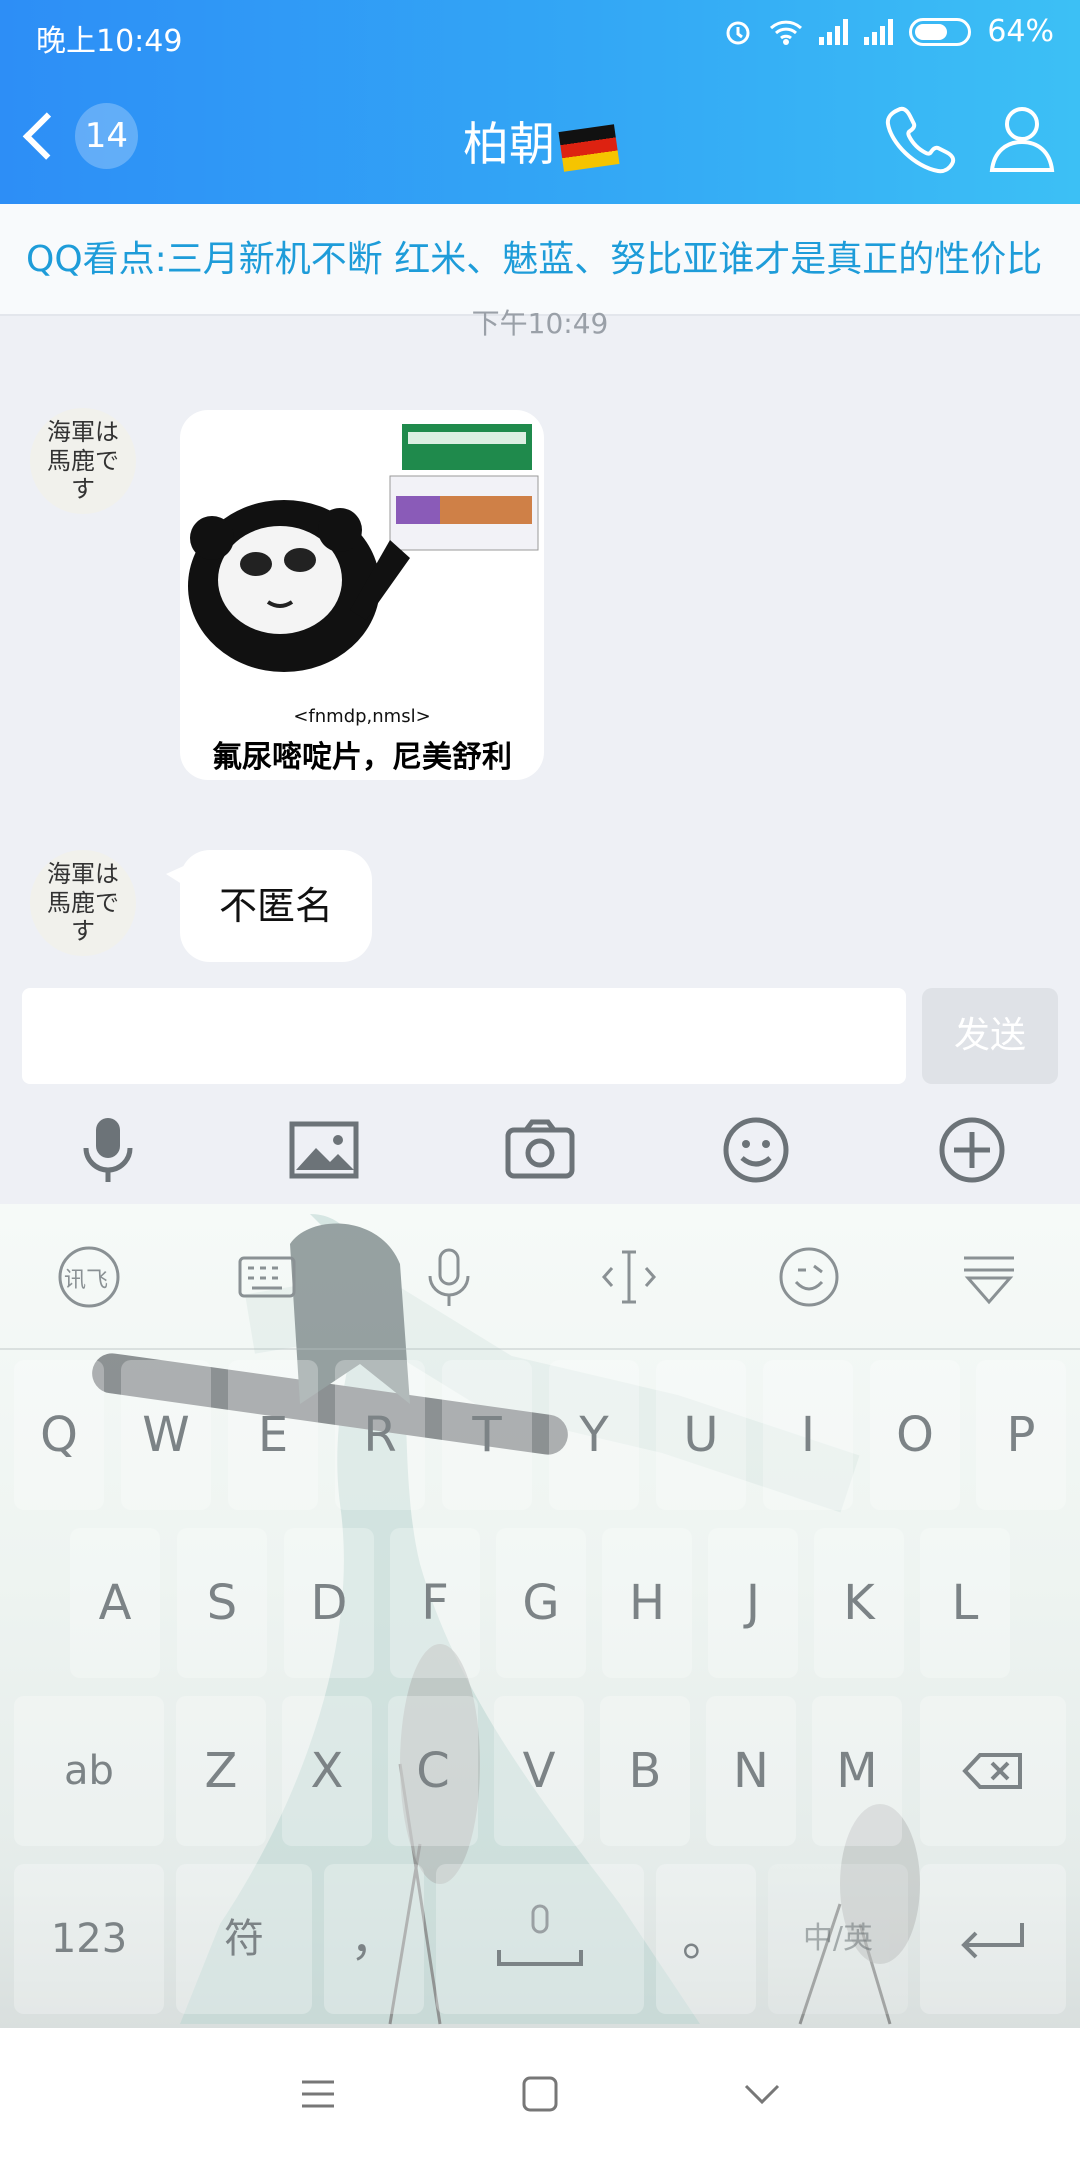 The width and height of the screenshot is (1080, 2160). I want to click on voice-input-icon, so click(449, 1277).